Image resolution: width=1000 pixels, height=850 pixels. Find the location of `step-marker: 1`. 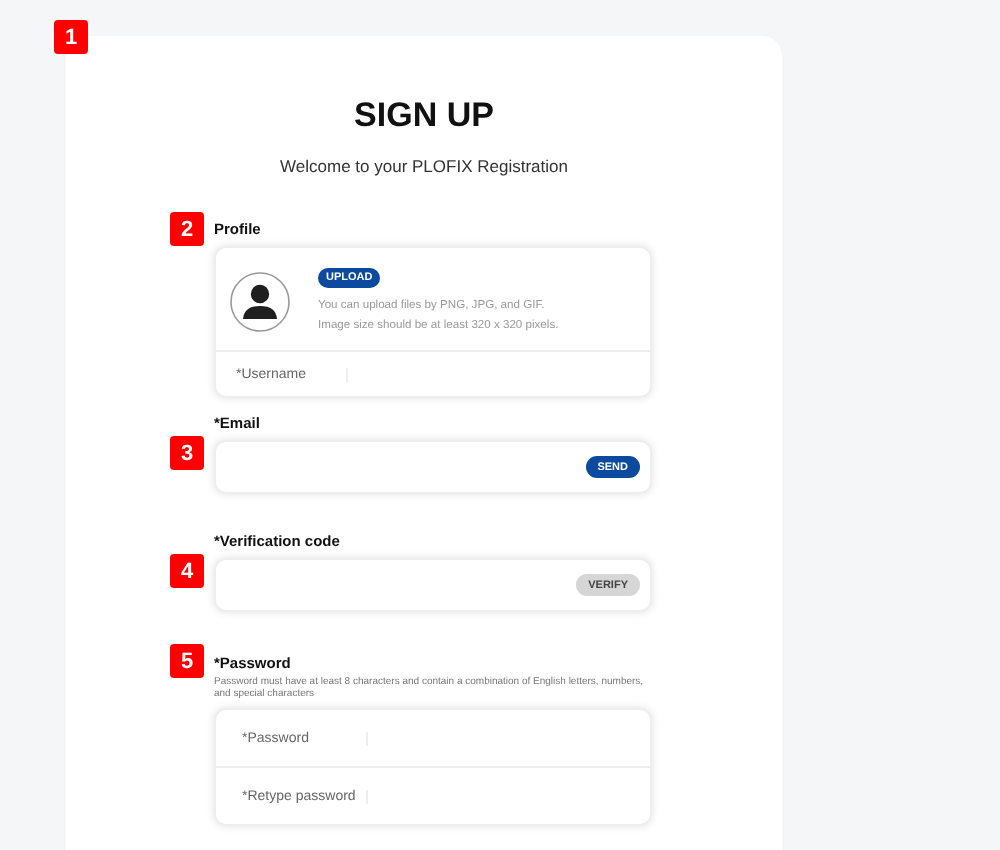

step-marker: 1 is located at coordinates (71, 37).